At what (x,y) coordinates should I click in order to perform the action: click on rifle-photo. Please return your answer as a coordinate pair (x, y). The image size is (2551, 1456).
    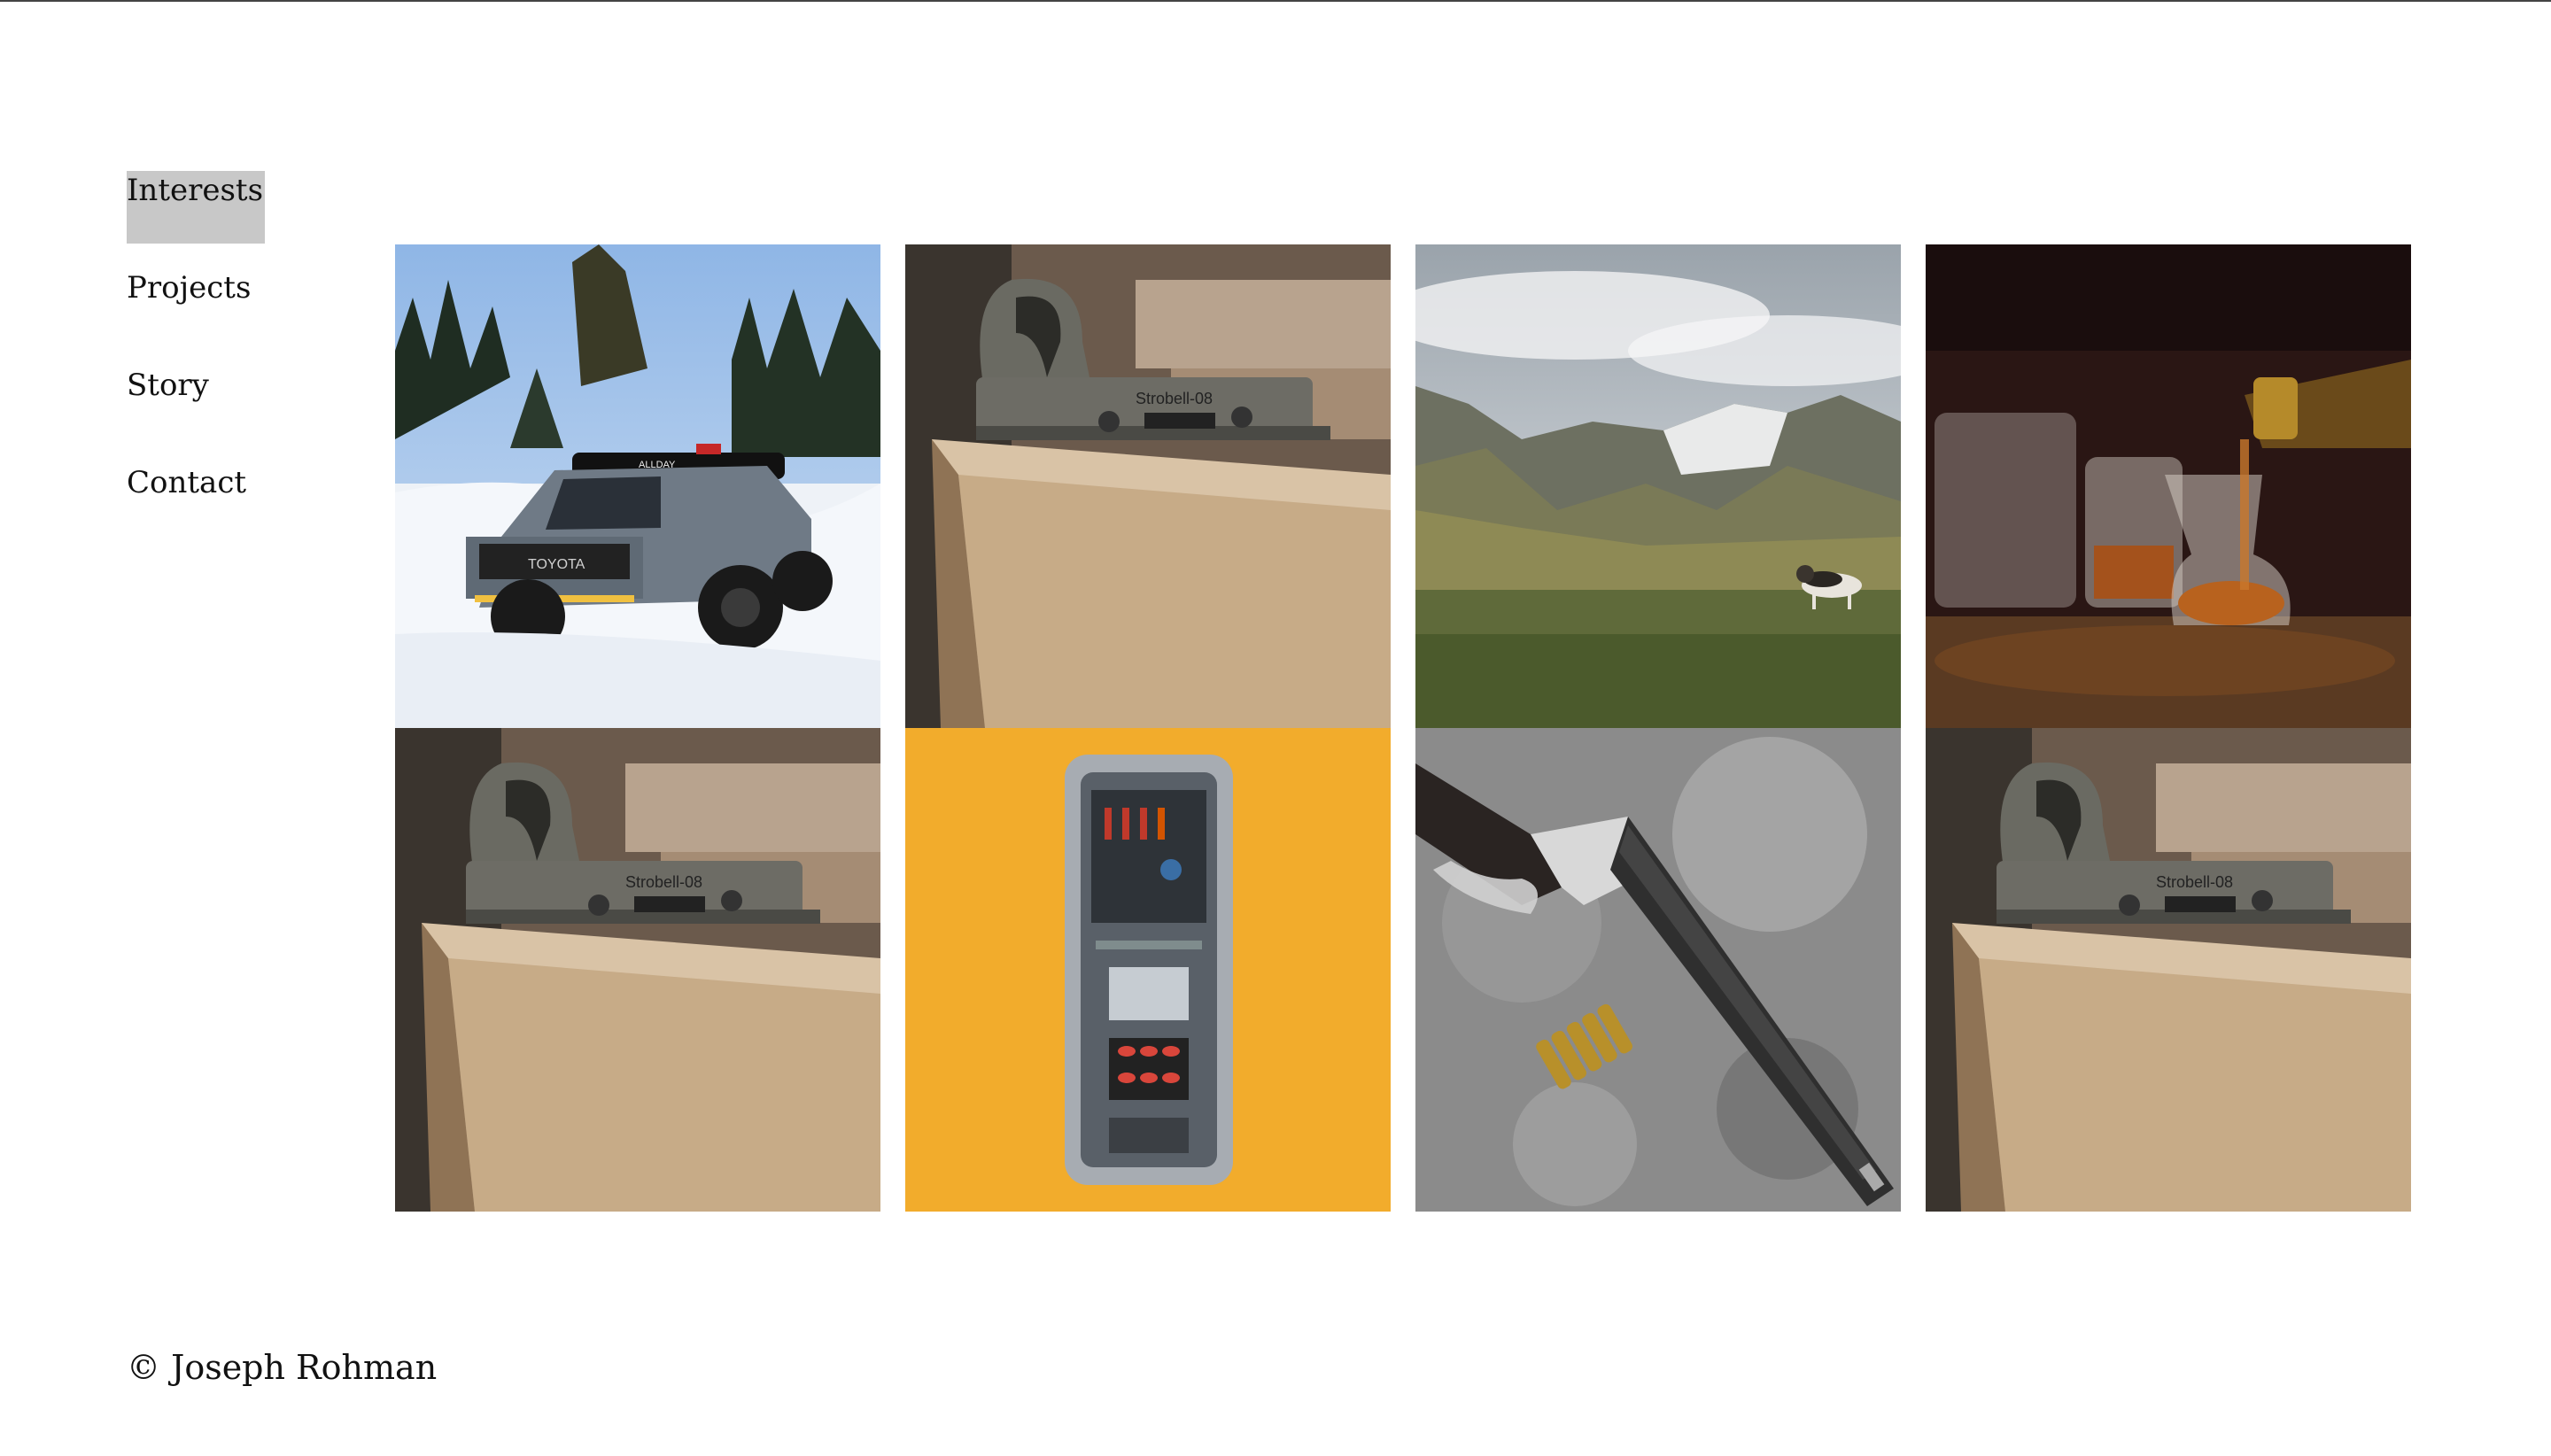
    Looking at the image, I should click on (1658, 970).